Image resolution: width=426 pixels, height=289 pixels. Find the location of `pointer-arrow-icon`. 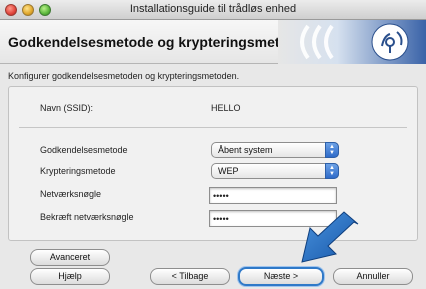

pointer-arrow-icon is located at coordinates (330, 237).